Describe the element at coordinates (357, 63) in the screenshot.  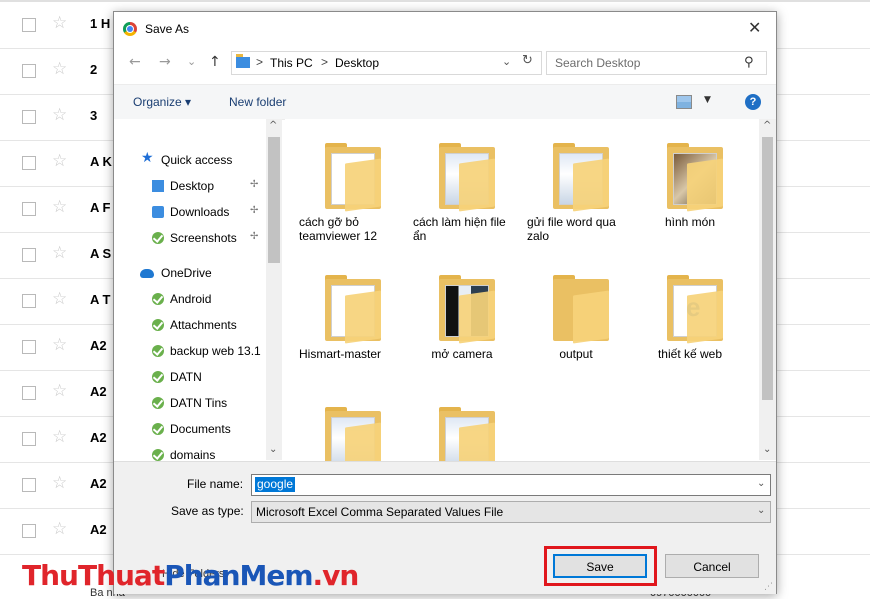
I see `breadcrumb-desktop: Desktop` at that location.